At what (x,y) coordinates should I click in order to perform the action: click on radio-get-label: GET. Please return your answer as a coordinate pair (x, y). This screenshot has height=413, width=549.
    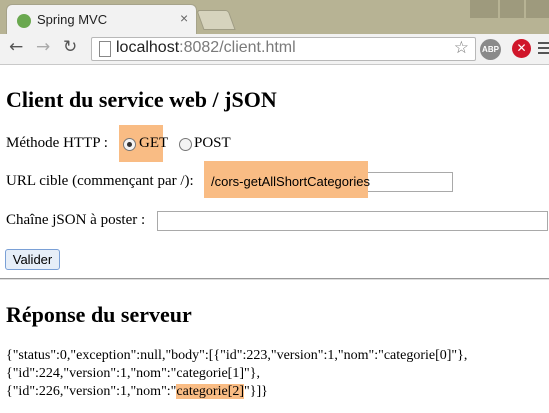
    Looking at the image, I should click on (154, 143).